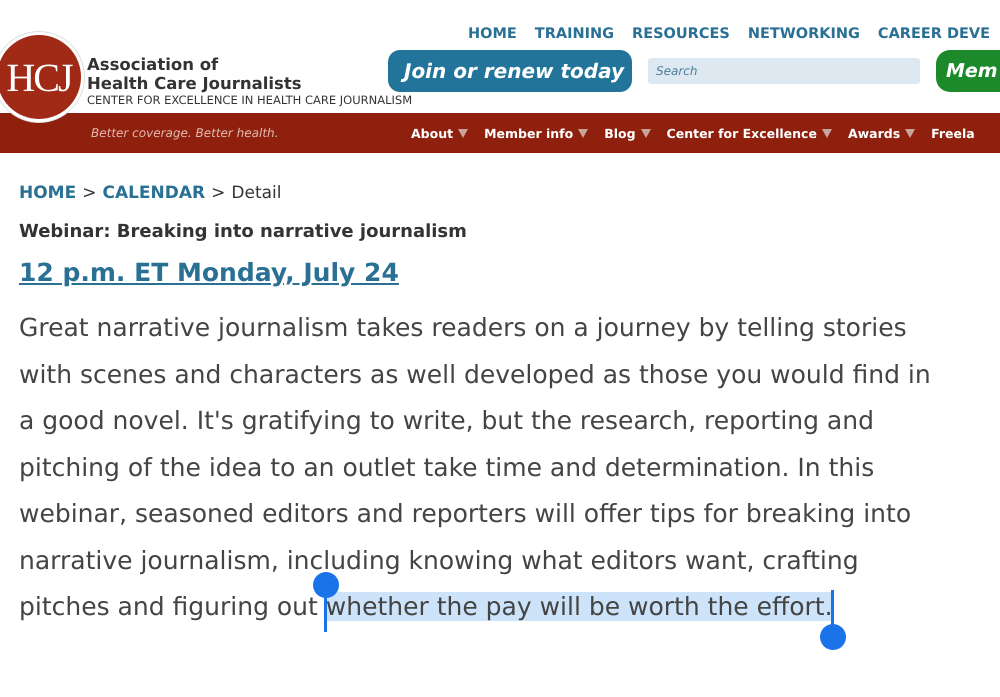  I want to click on logo-letters: HCJ, so click(39, 77).